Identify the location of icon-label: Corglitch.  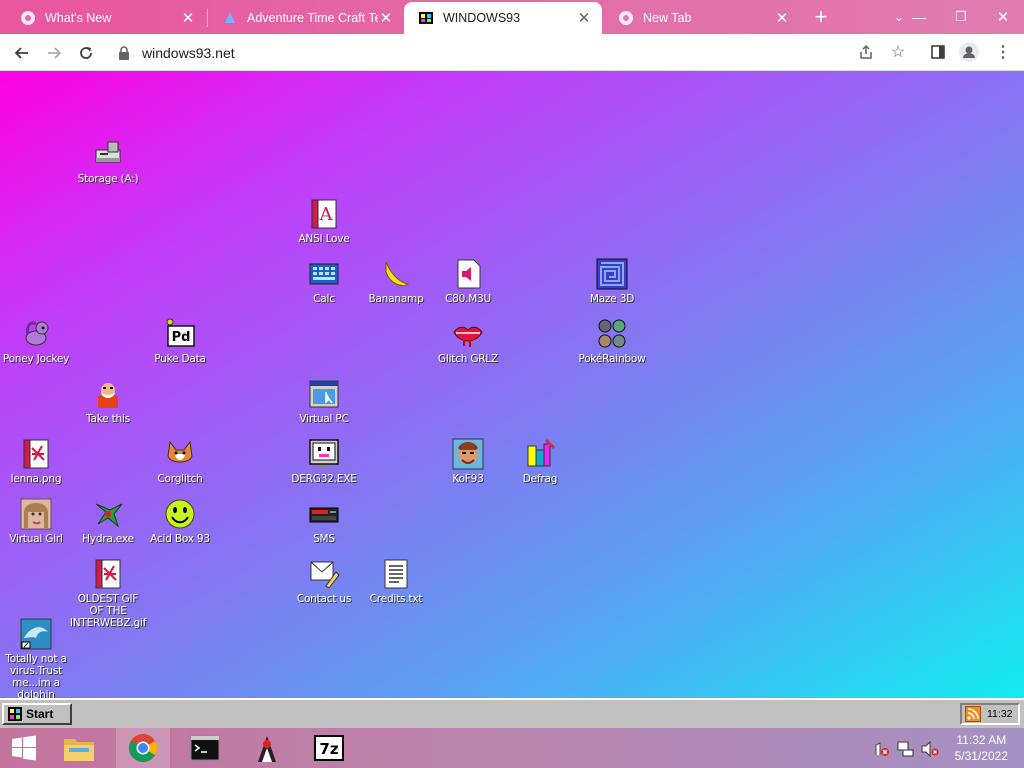
(180, 479).